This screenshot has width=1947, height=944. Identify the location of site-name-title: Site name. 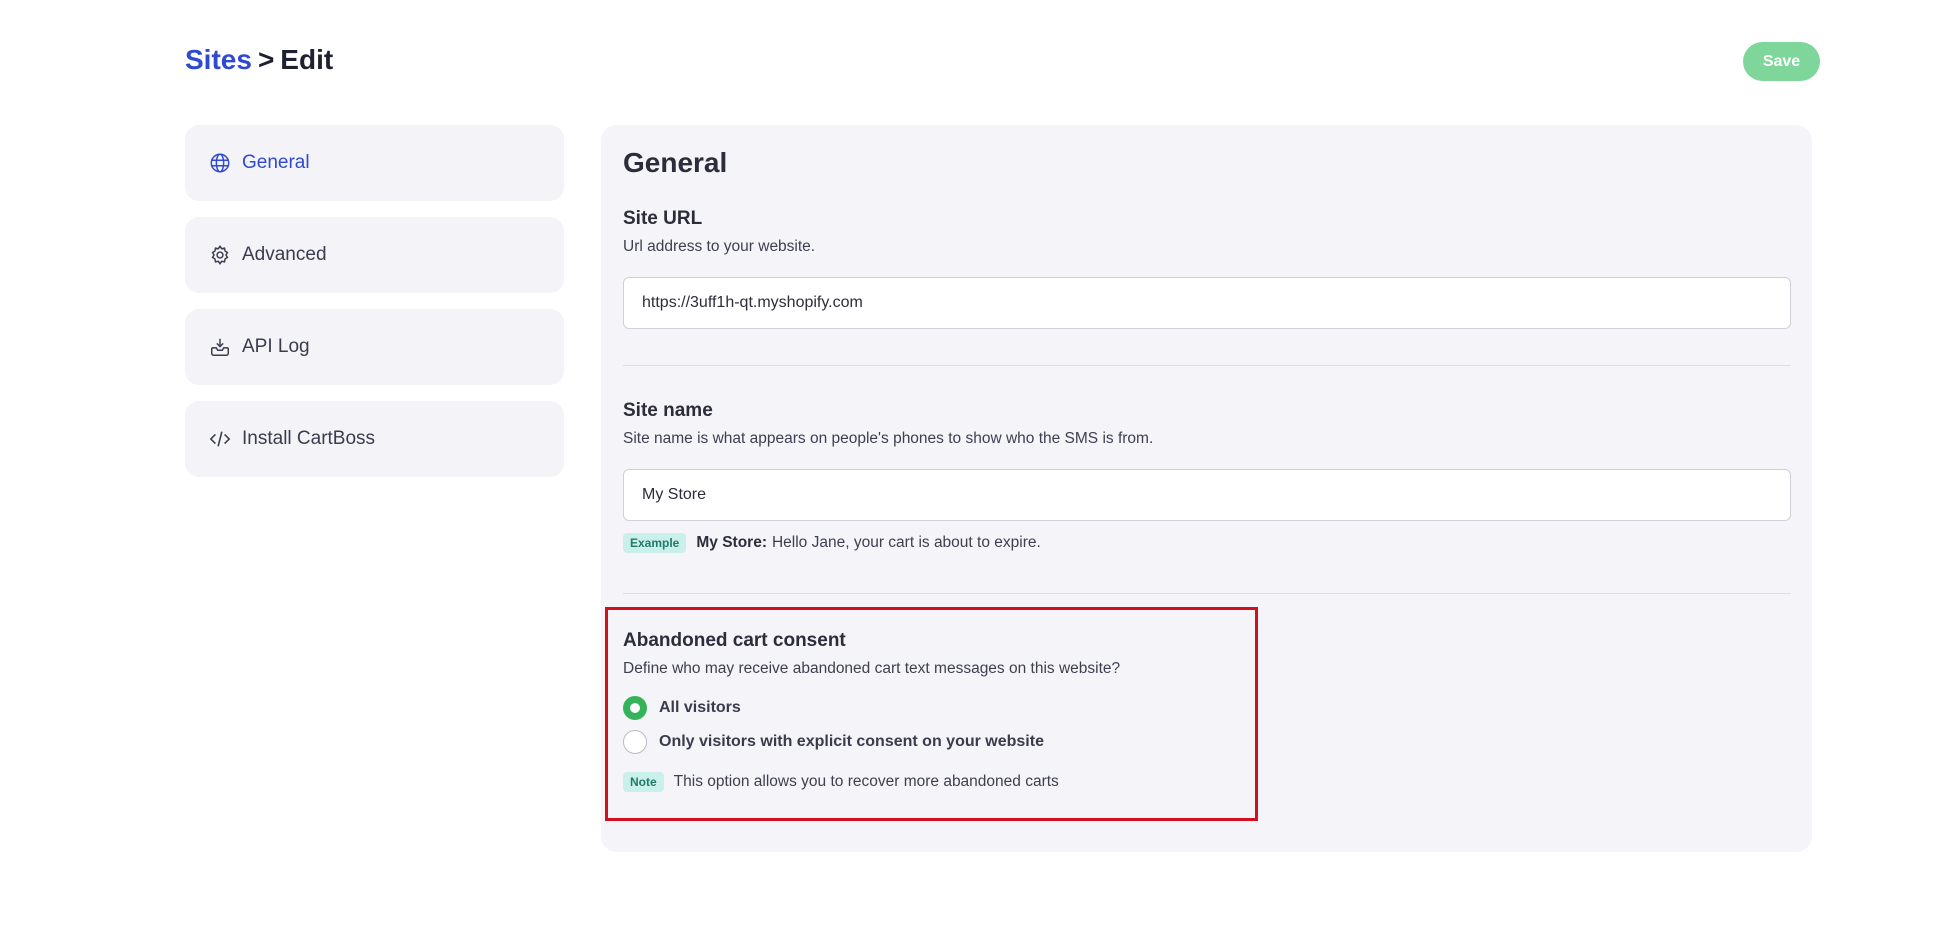
(668, 410).